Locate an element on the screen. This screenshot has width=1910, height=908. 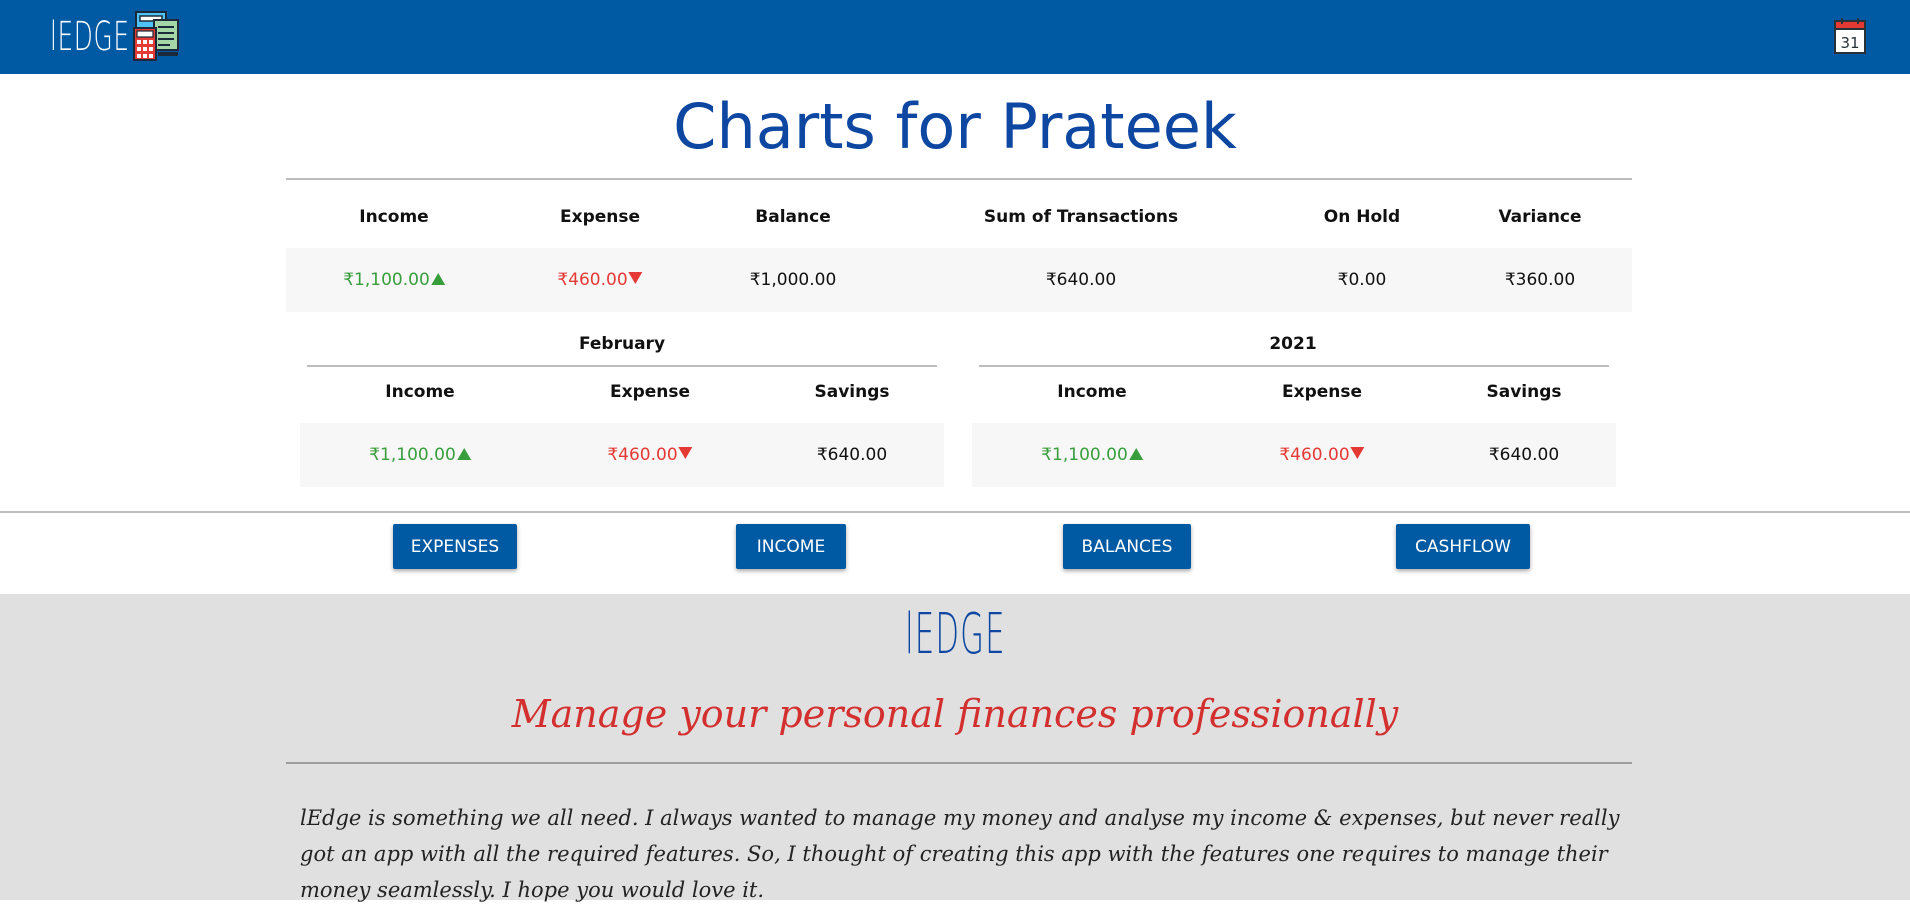
summary-header-expense: Expense is located at coordinates (600, 217).